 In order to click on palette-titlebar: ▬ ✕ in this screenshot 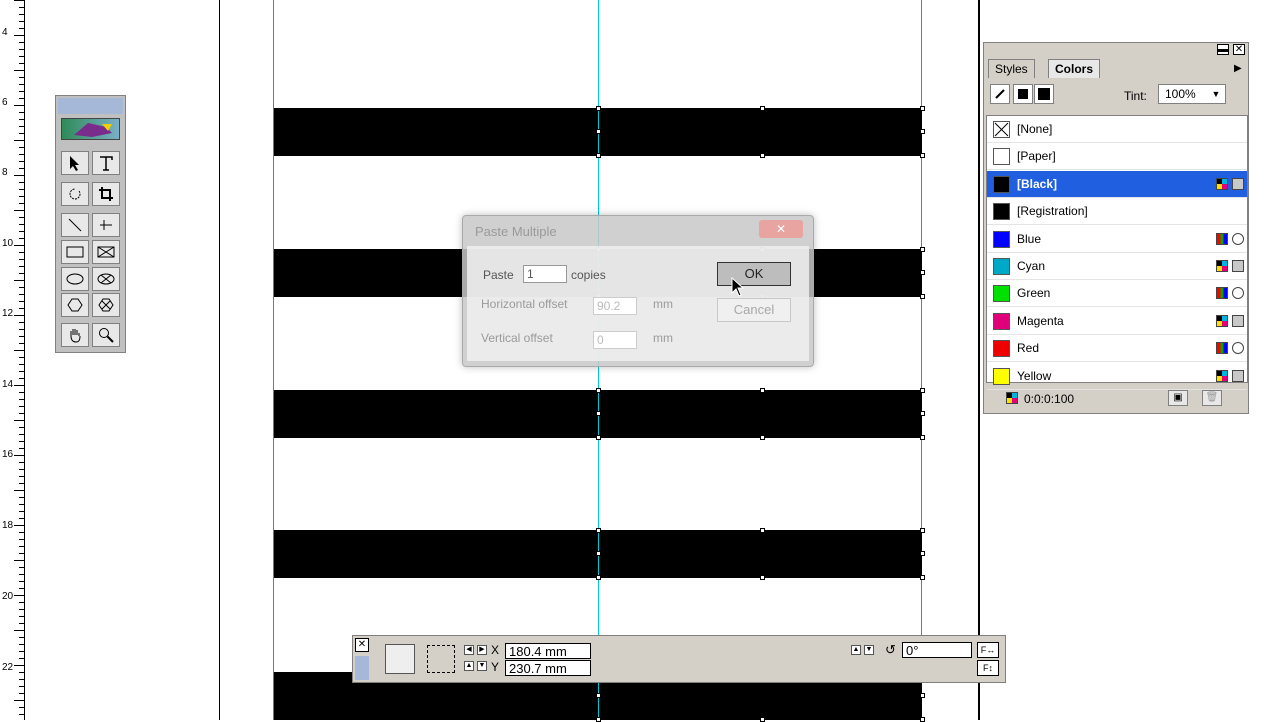, I will do `click(1116, 50)`.